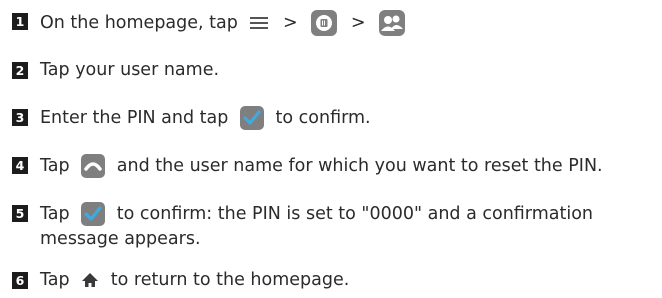  I want to click on step-number: 2, so click(20, 70).